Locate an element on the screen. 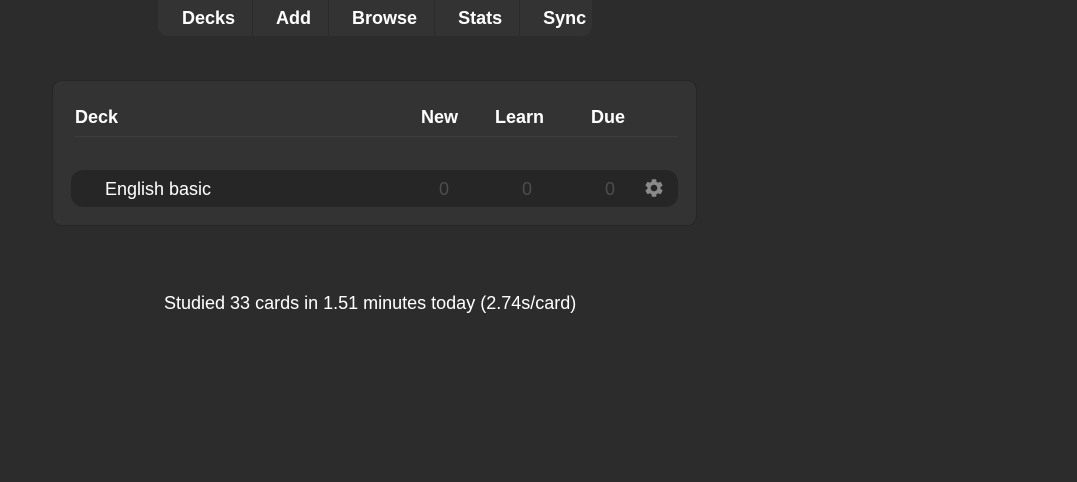  deck-table-header: Deck New Learn Due is located at coordinates (376, 121).